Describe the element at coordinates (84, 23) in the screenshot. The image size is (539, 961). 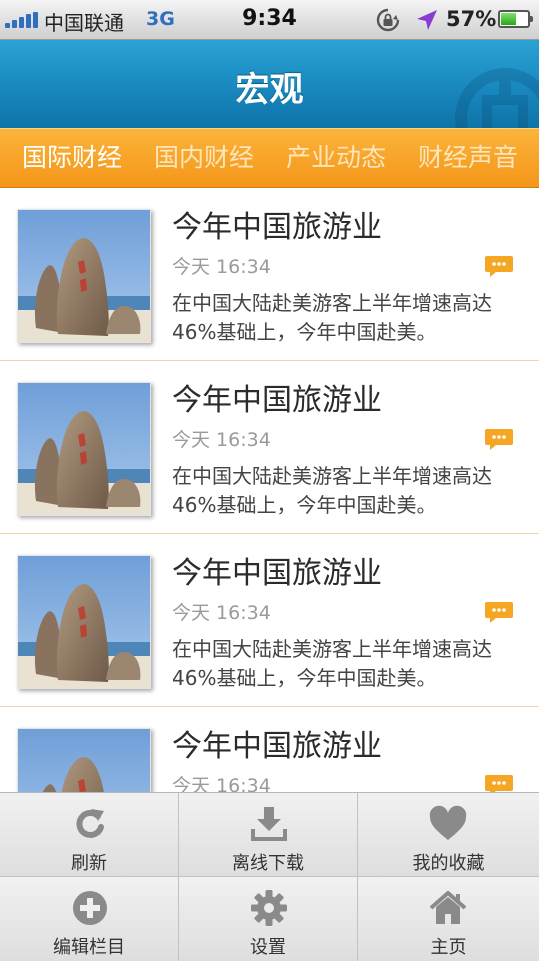
I see `carrier-name: 中国联通` at that location.